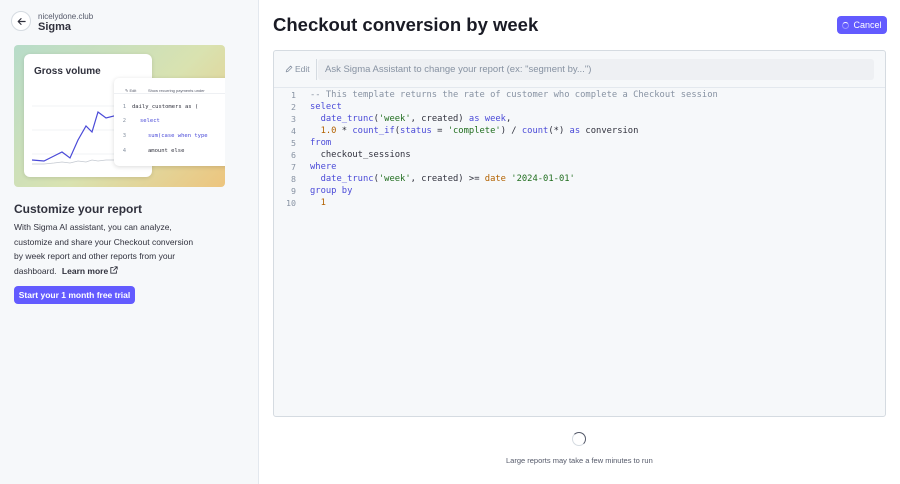  Describe the element at coordinates (596, 69) in the screenshot. I see `ask-assistant-input` at that location.